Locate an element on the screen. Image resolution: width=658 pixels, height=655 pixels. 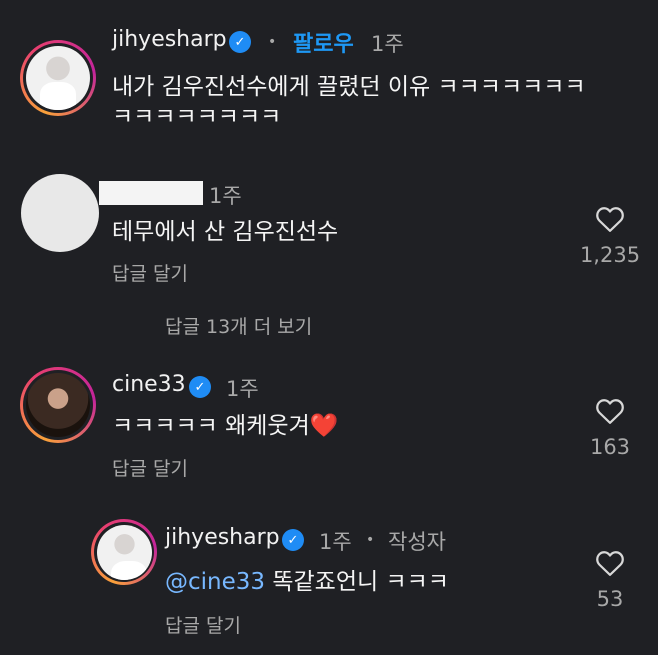
redacted-username is located at coordinates (151, 193).